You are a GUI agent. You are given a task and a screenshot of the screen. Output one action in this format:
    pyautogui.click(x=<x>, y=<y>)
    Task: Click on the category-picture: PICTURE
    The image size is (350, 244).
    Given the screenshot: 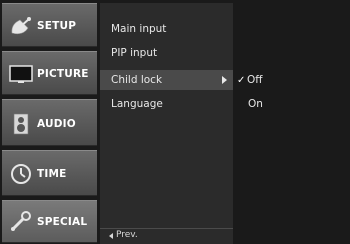 What is the action you would take?
    pyautogui.click(x=49, y=73)
    